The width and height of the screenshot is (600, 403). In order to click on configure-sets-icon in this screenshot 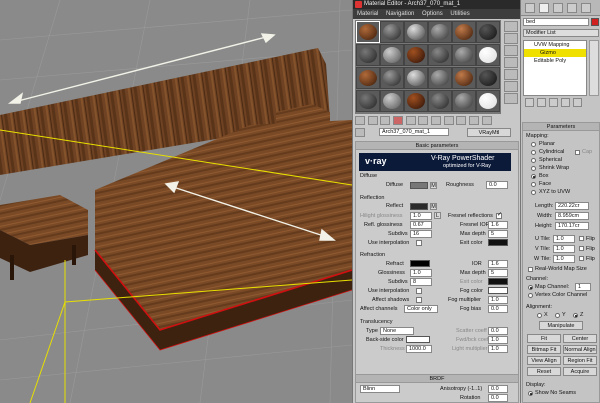, I will do `click(577, 102)`.